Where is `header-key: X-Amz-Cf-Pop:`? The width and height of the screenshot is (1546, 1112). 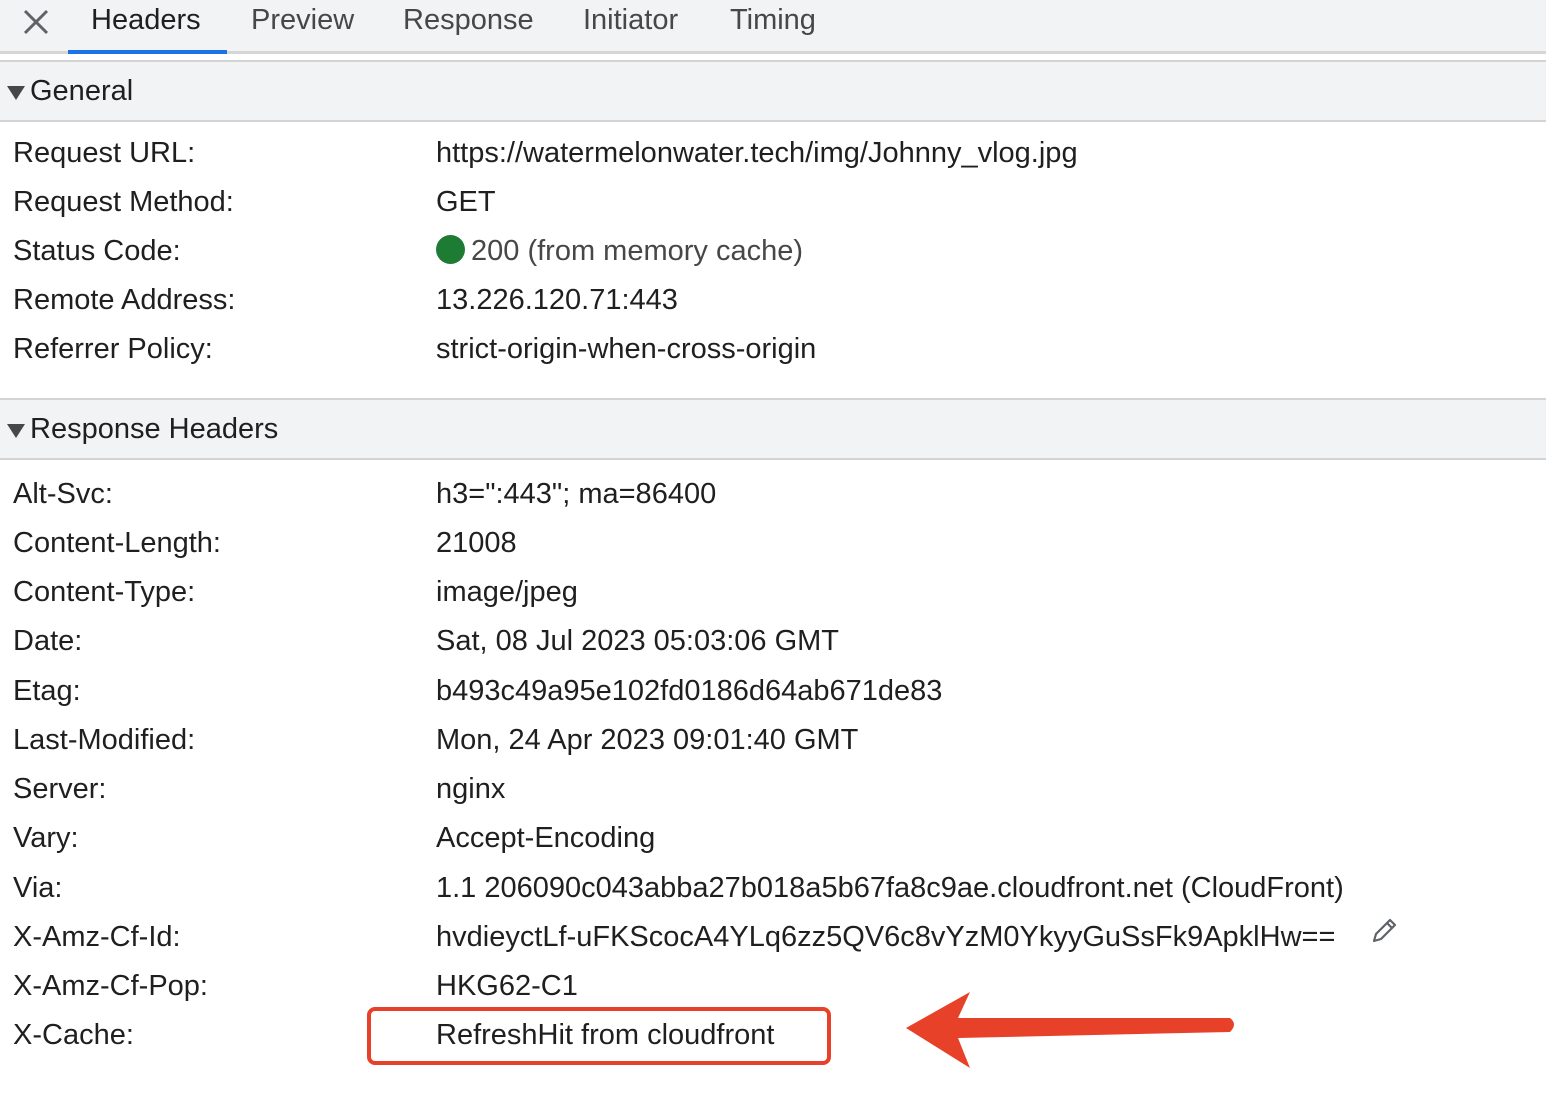 header-key: X-Amz-Cf-Pop: is located at coordinates (110, 986).